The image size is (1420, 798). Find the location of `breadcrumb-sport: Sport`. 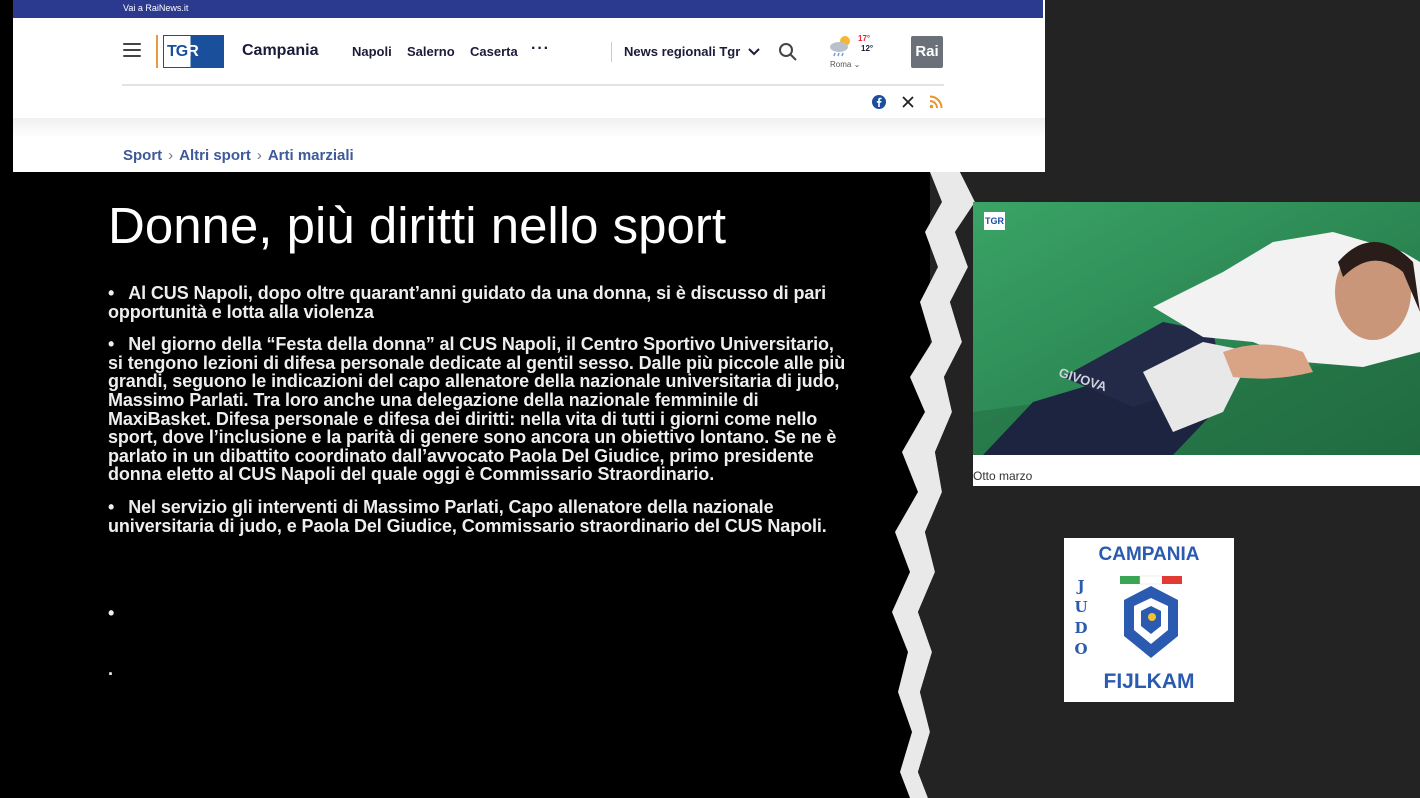

breadcrumb-sport: Sport is located at coordinates (142, 155).